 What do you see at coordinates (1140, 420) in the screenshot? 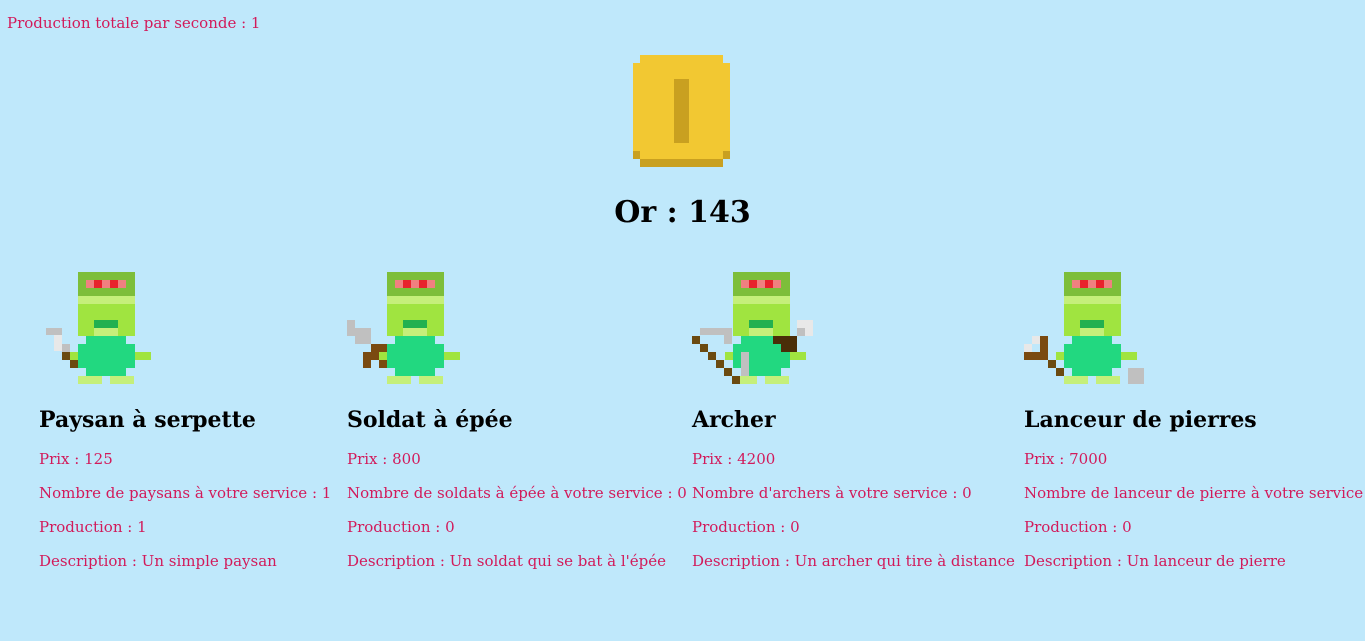
I see `unit-title: Lanceur de pierres` at bounding box center [1140, 420].